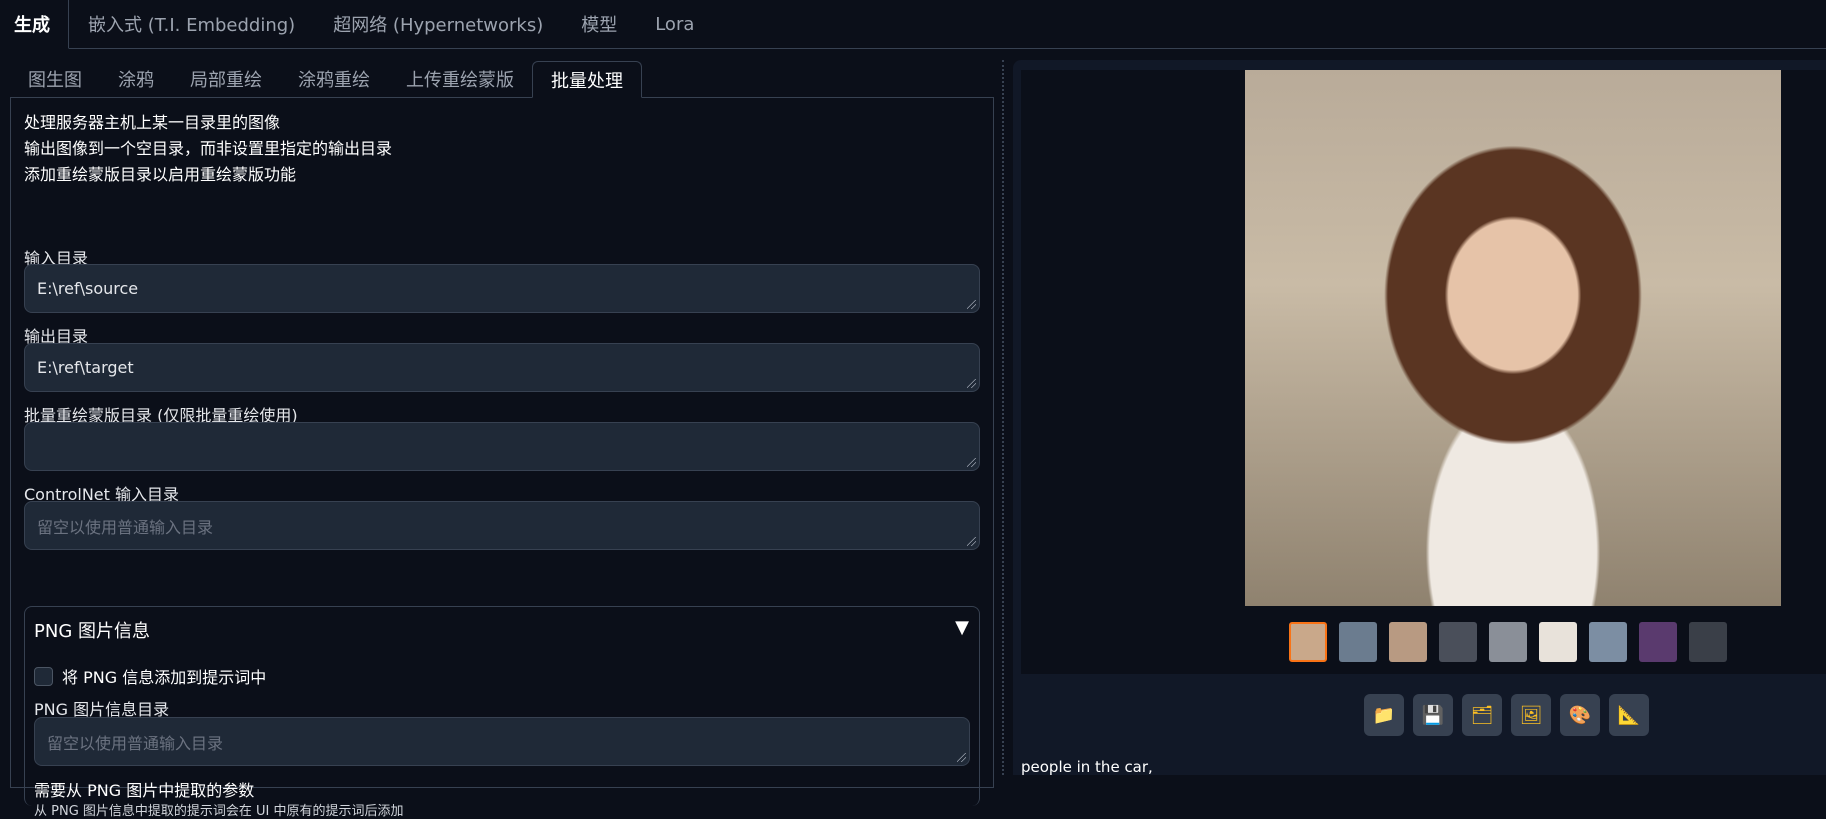 The image size is (1826, 819). Describe the element at coordinates (1531, 715) in the screenshot. I see `image-icon: 🖼` at that location.